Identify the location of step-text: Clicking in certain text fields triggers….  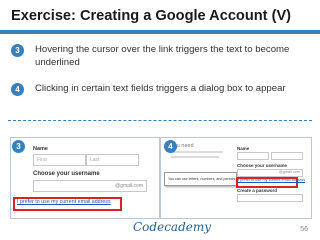
(160, 88).